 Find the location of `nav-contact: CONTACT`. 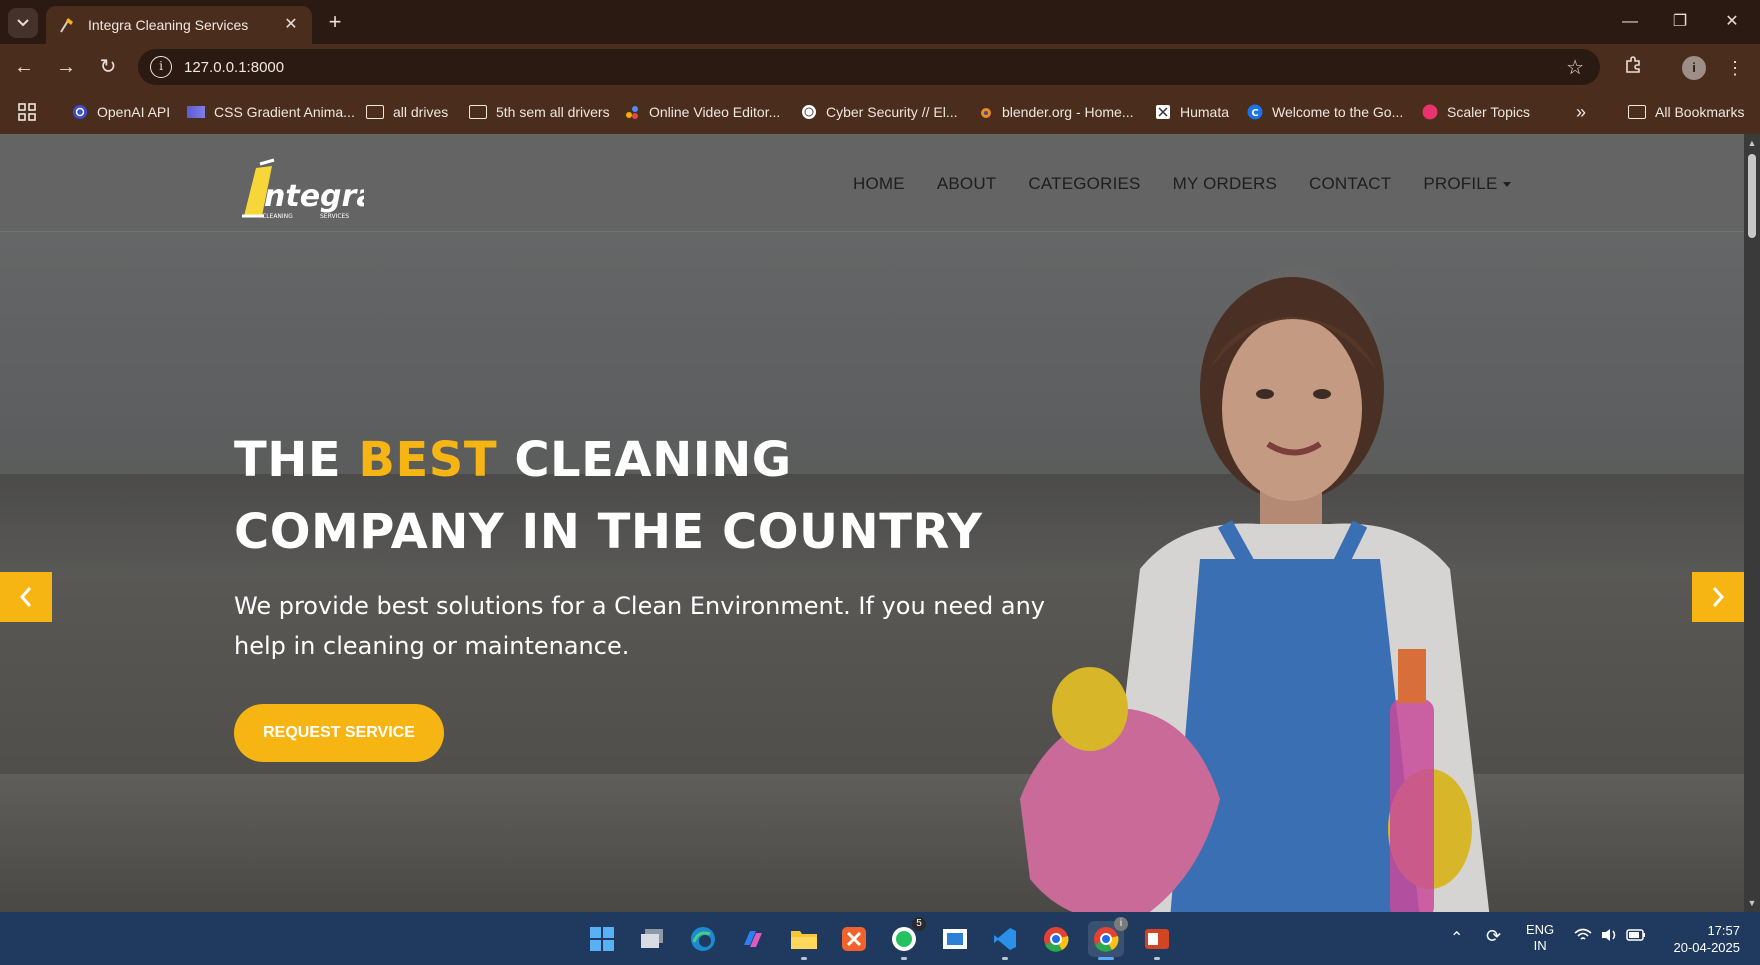

nav-contact: CONTACT is located at coordinates (1350, 184).